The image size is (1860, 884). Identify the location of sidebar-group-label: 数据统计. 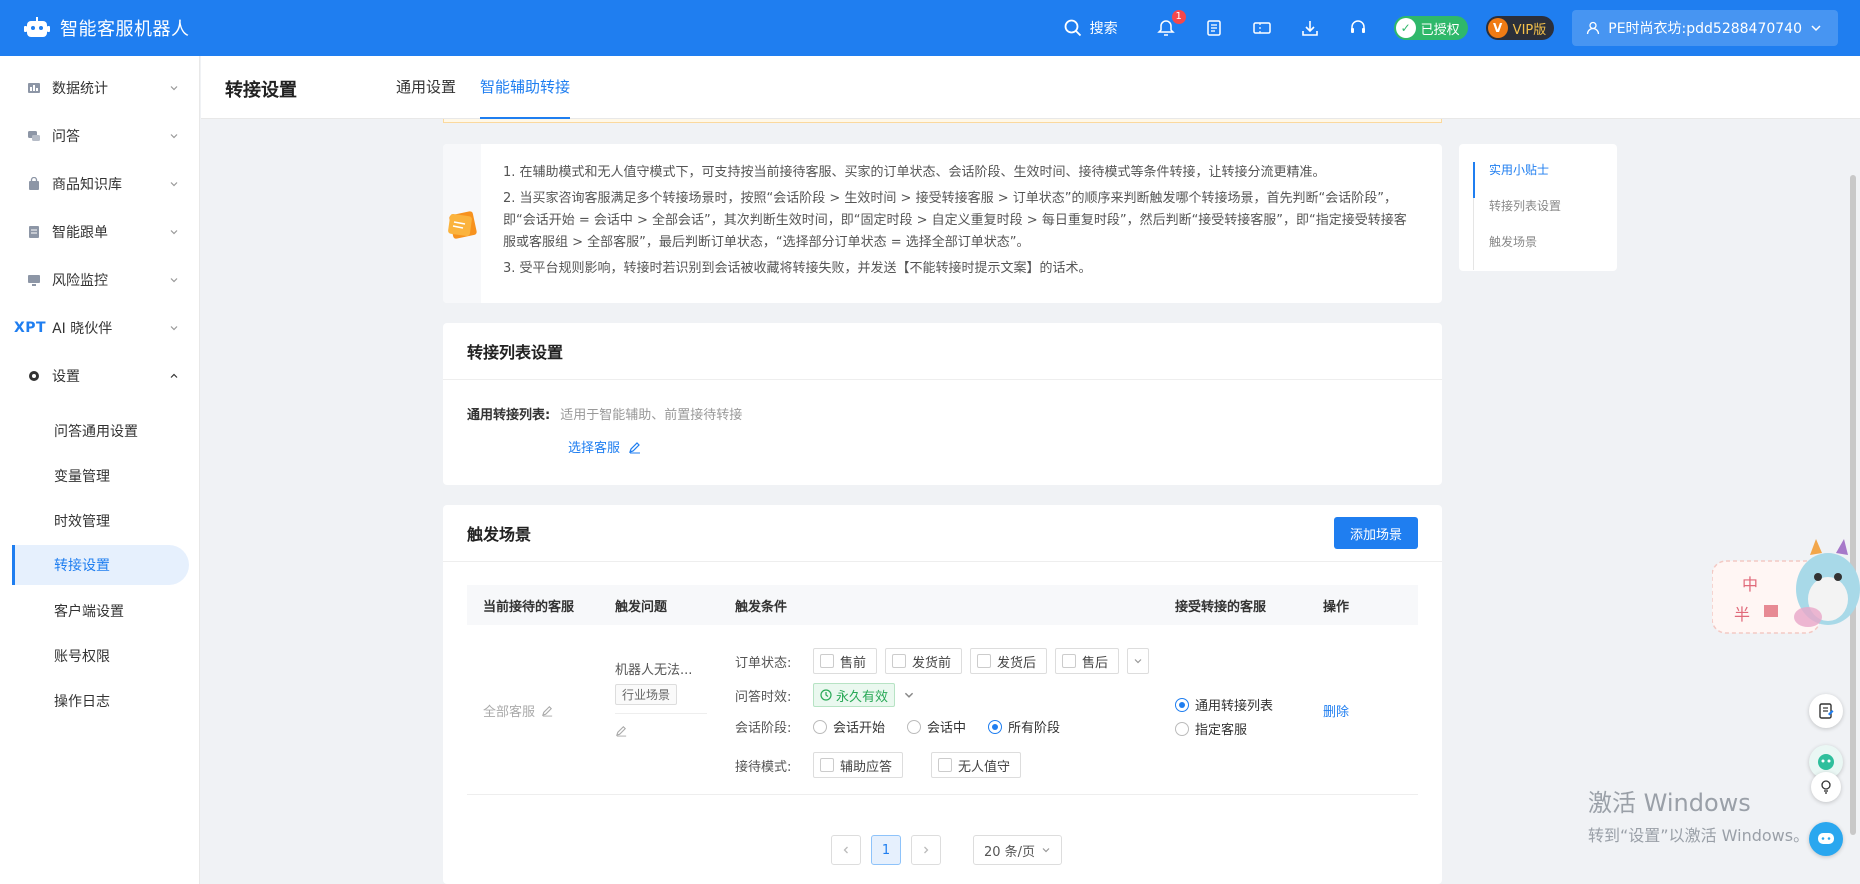
(80, 89).